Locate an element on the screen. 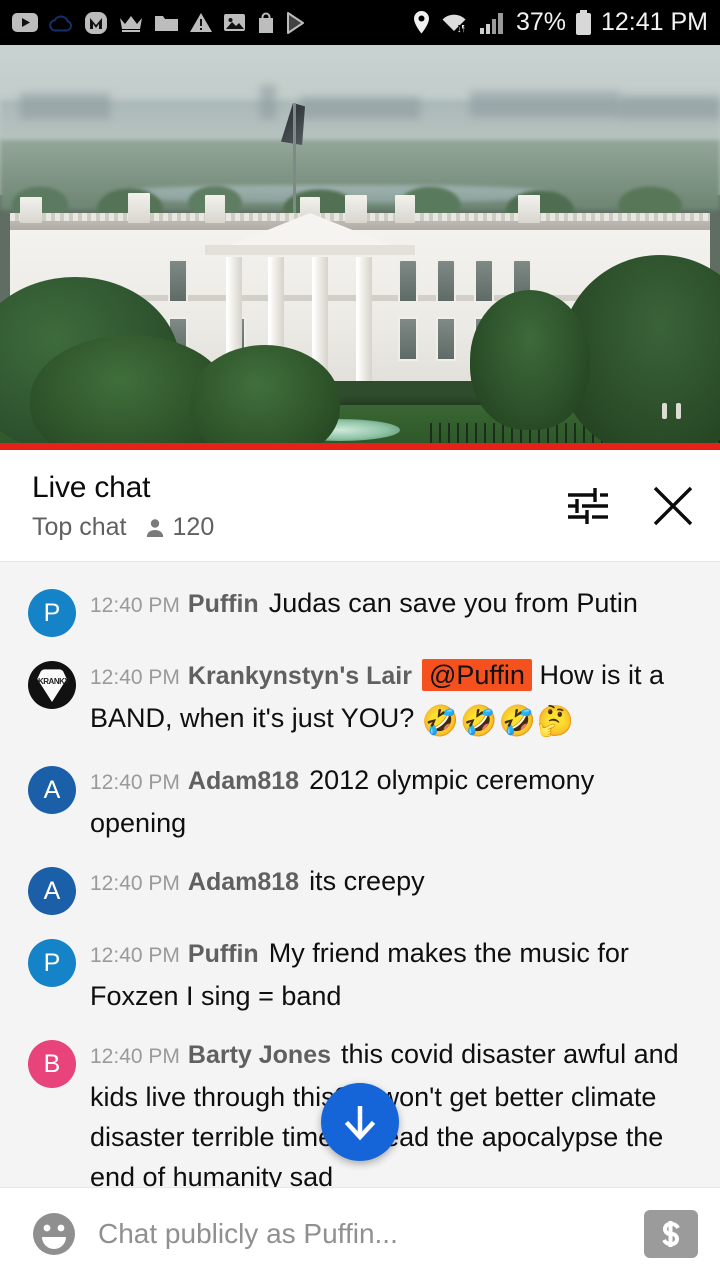  avatar-letter: B is located at coordinates (52, 1063).